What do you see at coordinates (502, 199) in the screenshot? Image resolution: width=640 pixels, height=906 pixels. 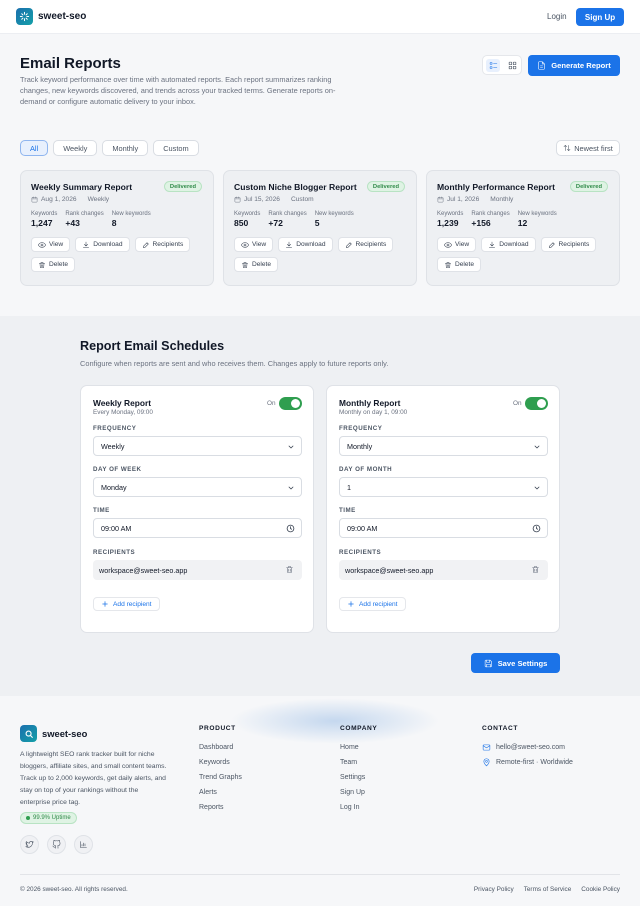 I see `report-type: Monthly` at bounding box center [502, 199].